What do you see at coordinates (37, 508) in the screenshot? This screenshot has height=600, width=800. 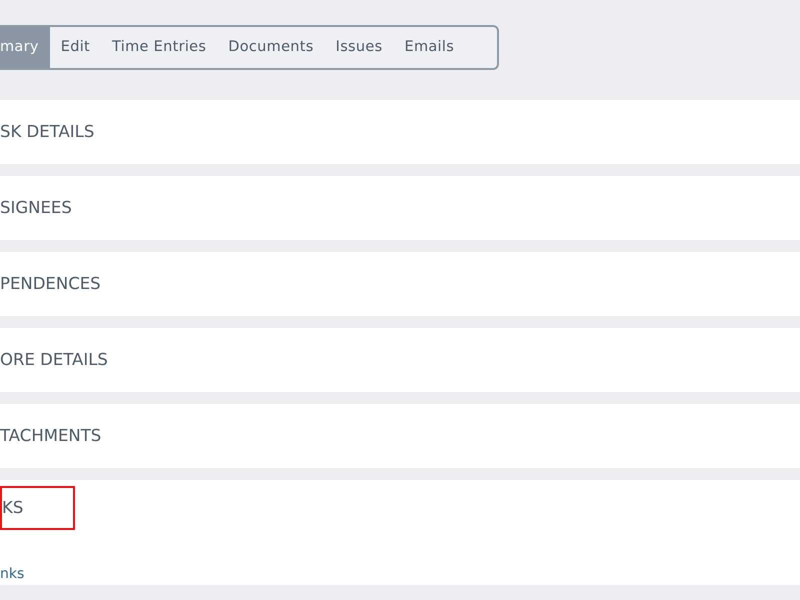 I see `section-title: KS` at bounding box center [37, 508].